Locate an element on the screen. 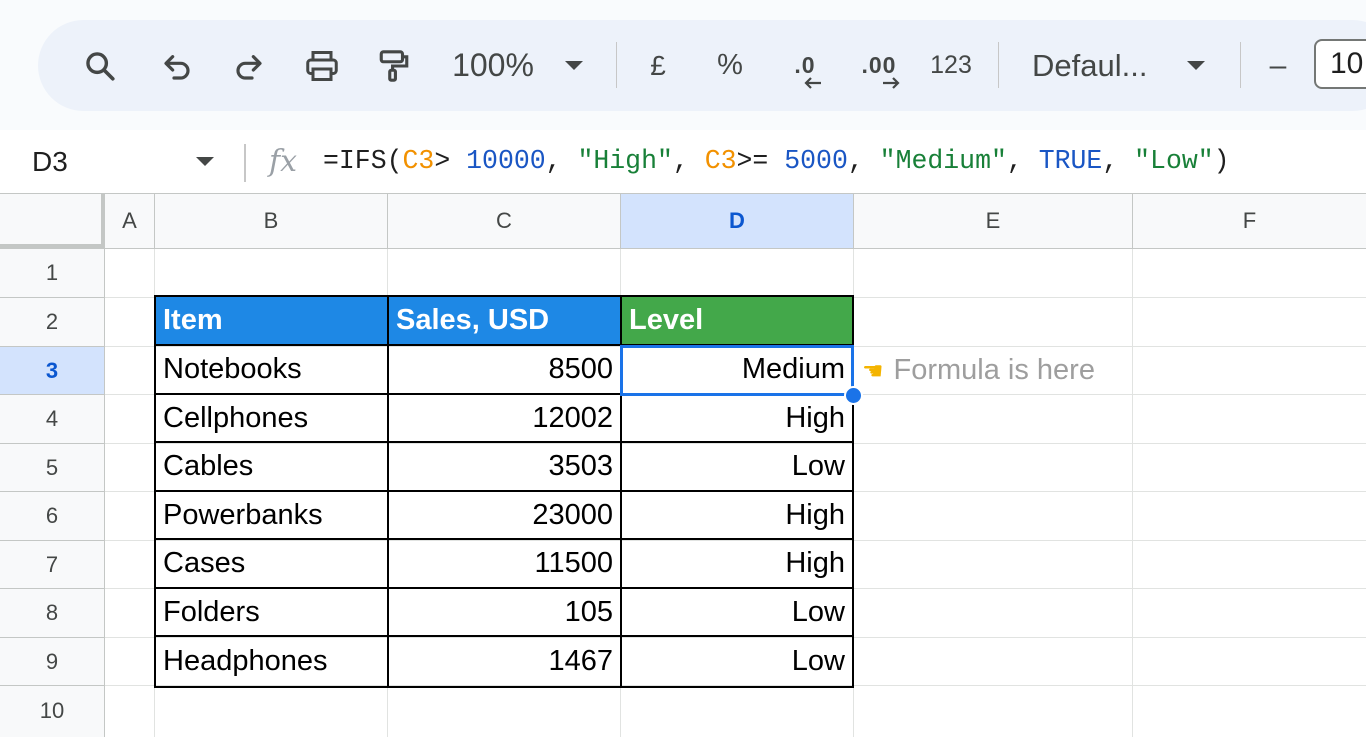 The width and height of the screenshot is (1366, 737). cell-d5: Low is located at coordinates (738, 467).